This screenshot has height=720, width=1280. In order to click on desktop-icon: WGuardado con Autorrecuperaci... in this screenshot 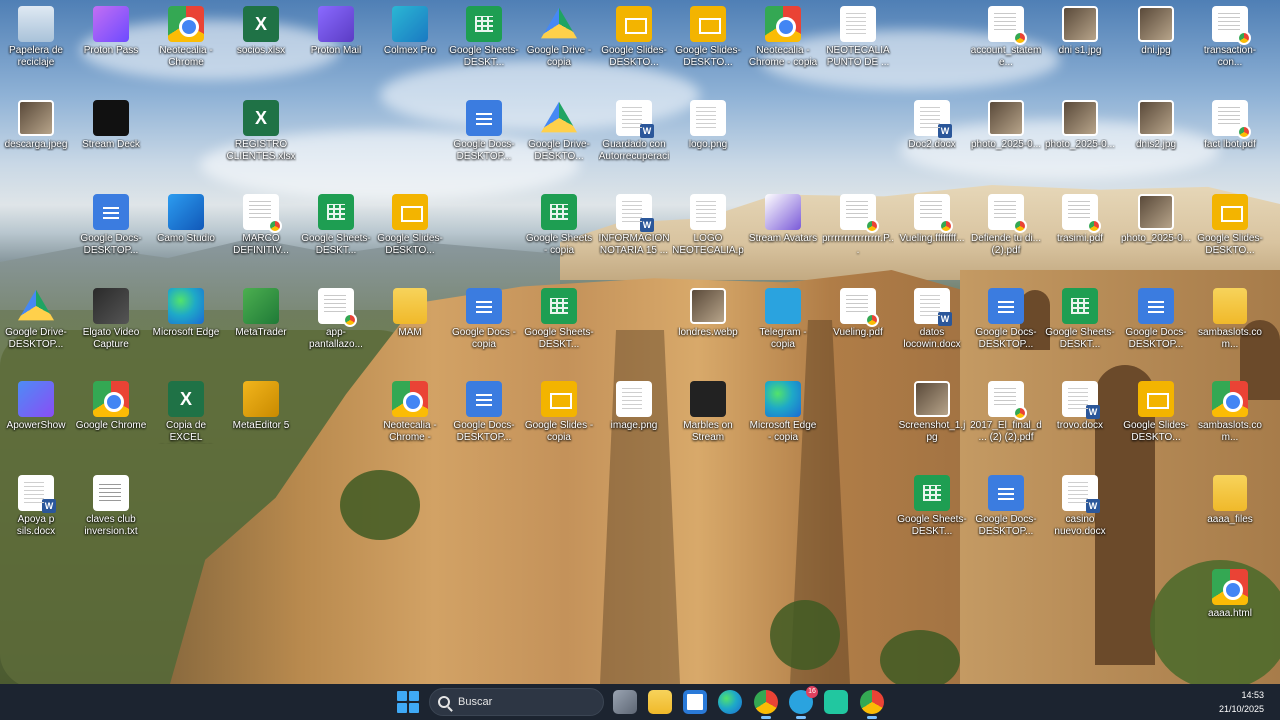, I will do `click(634, 129)`.